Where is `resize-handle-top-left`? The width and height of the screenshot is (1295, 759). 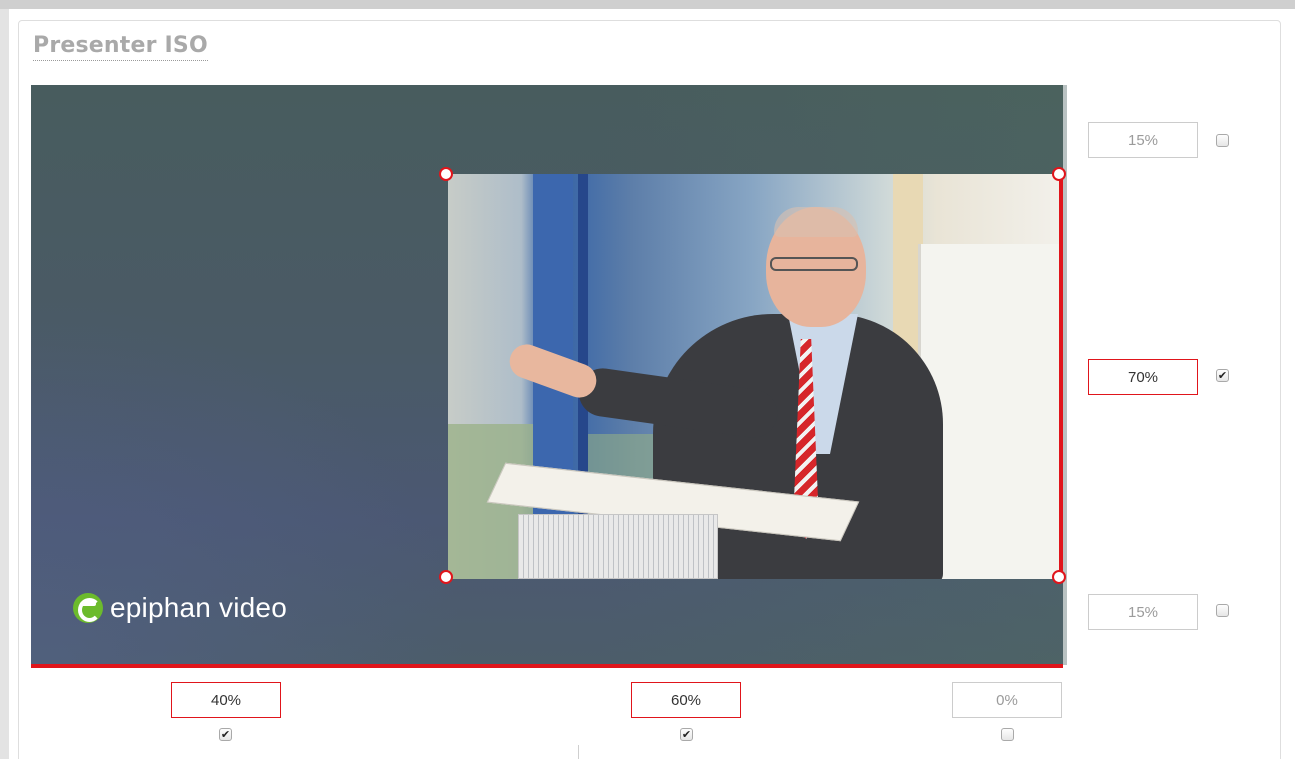 resize-handle-top-left is located at coordinates (446, 174).